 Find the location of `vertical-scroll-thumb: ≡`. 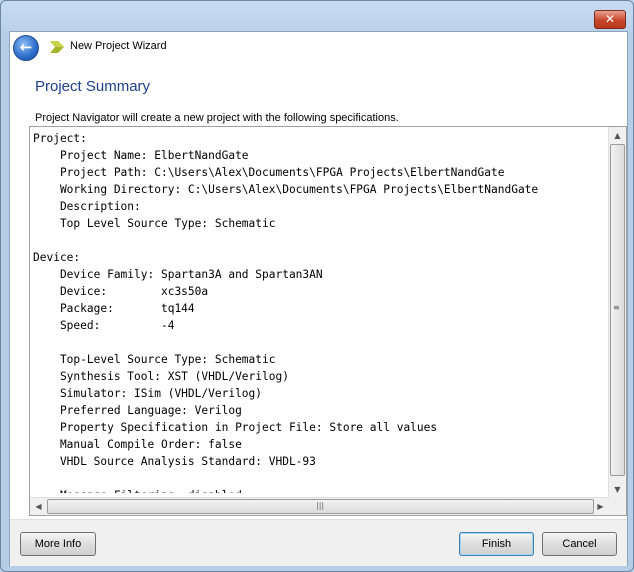

vertical-scroll-thumb: ≡ is located at coordinates (617, 310).